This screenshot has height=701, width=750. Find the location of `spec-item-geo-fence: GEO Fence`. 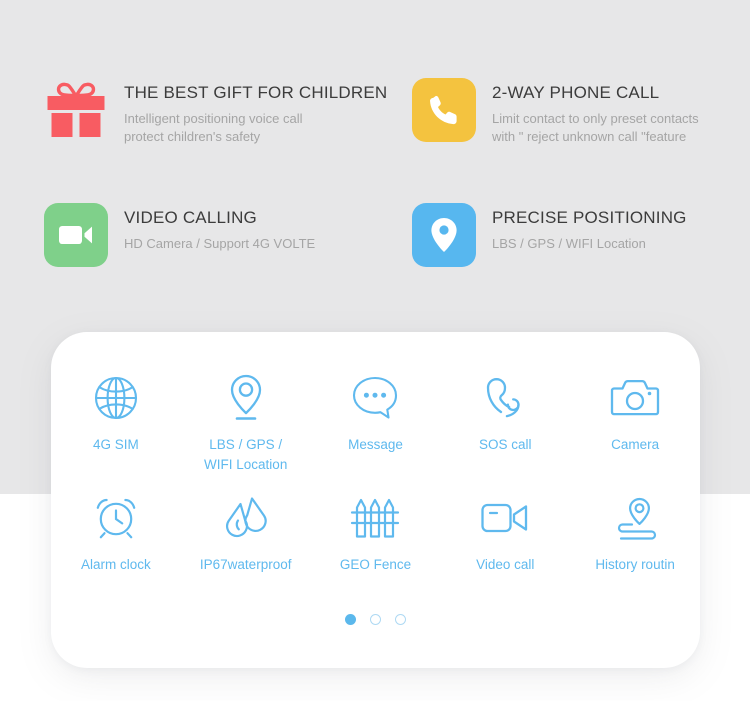

spec-item-geo-fence: GEO Fence is located at coordinates (376, 547).